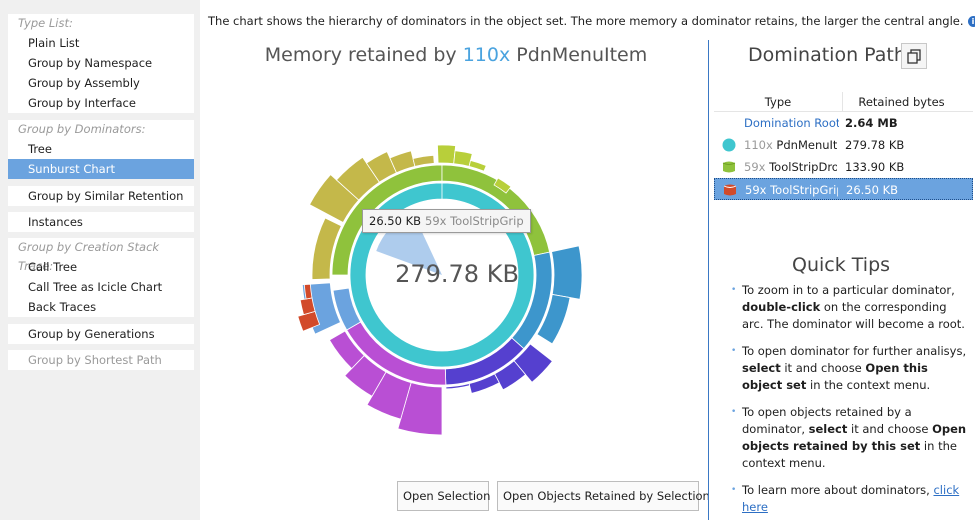 The height and width of the screenshot is (520, 975). Describe the element at coordinates (901, 102) in the screenshot. I see `column-header-retained: Retained bytes` at that location.